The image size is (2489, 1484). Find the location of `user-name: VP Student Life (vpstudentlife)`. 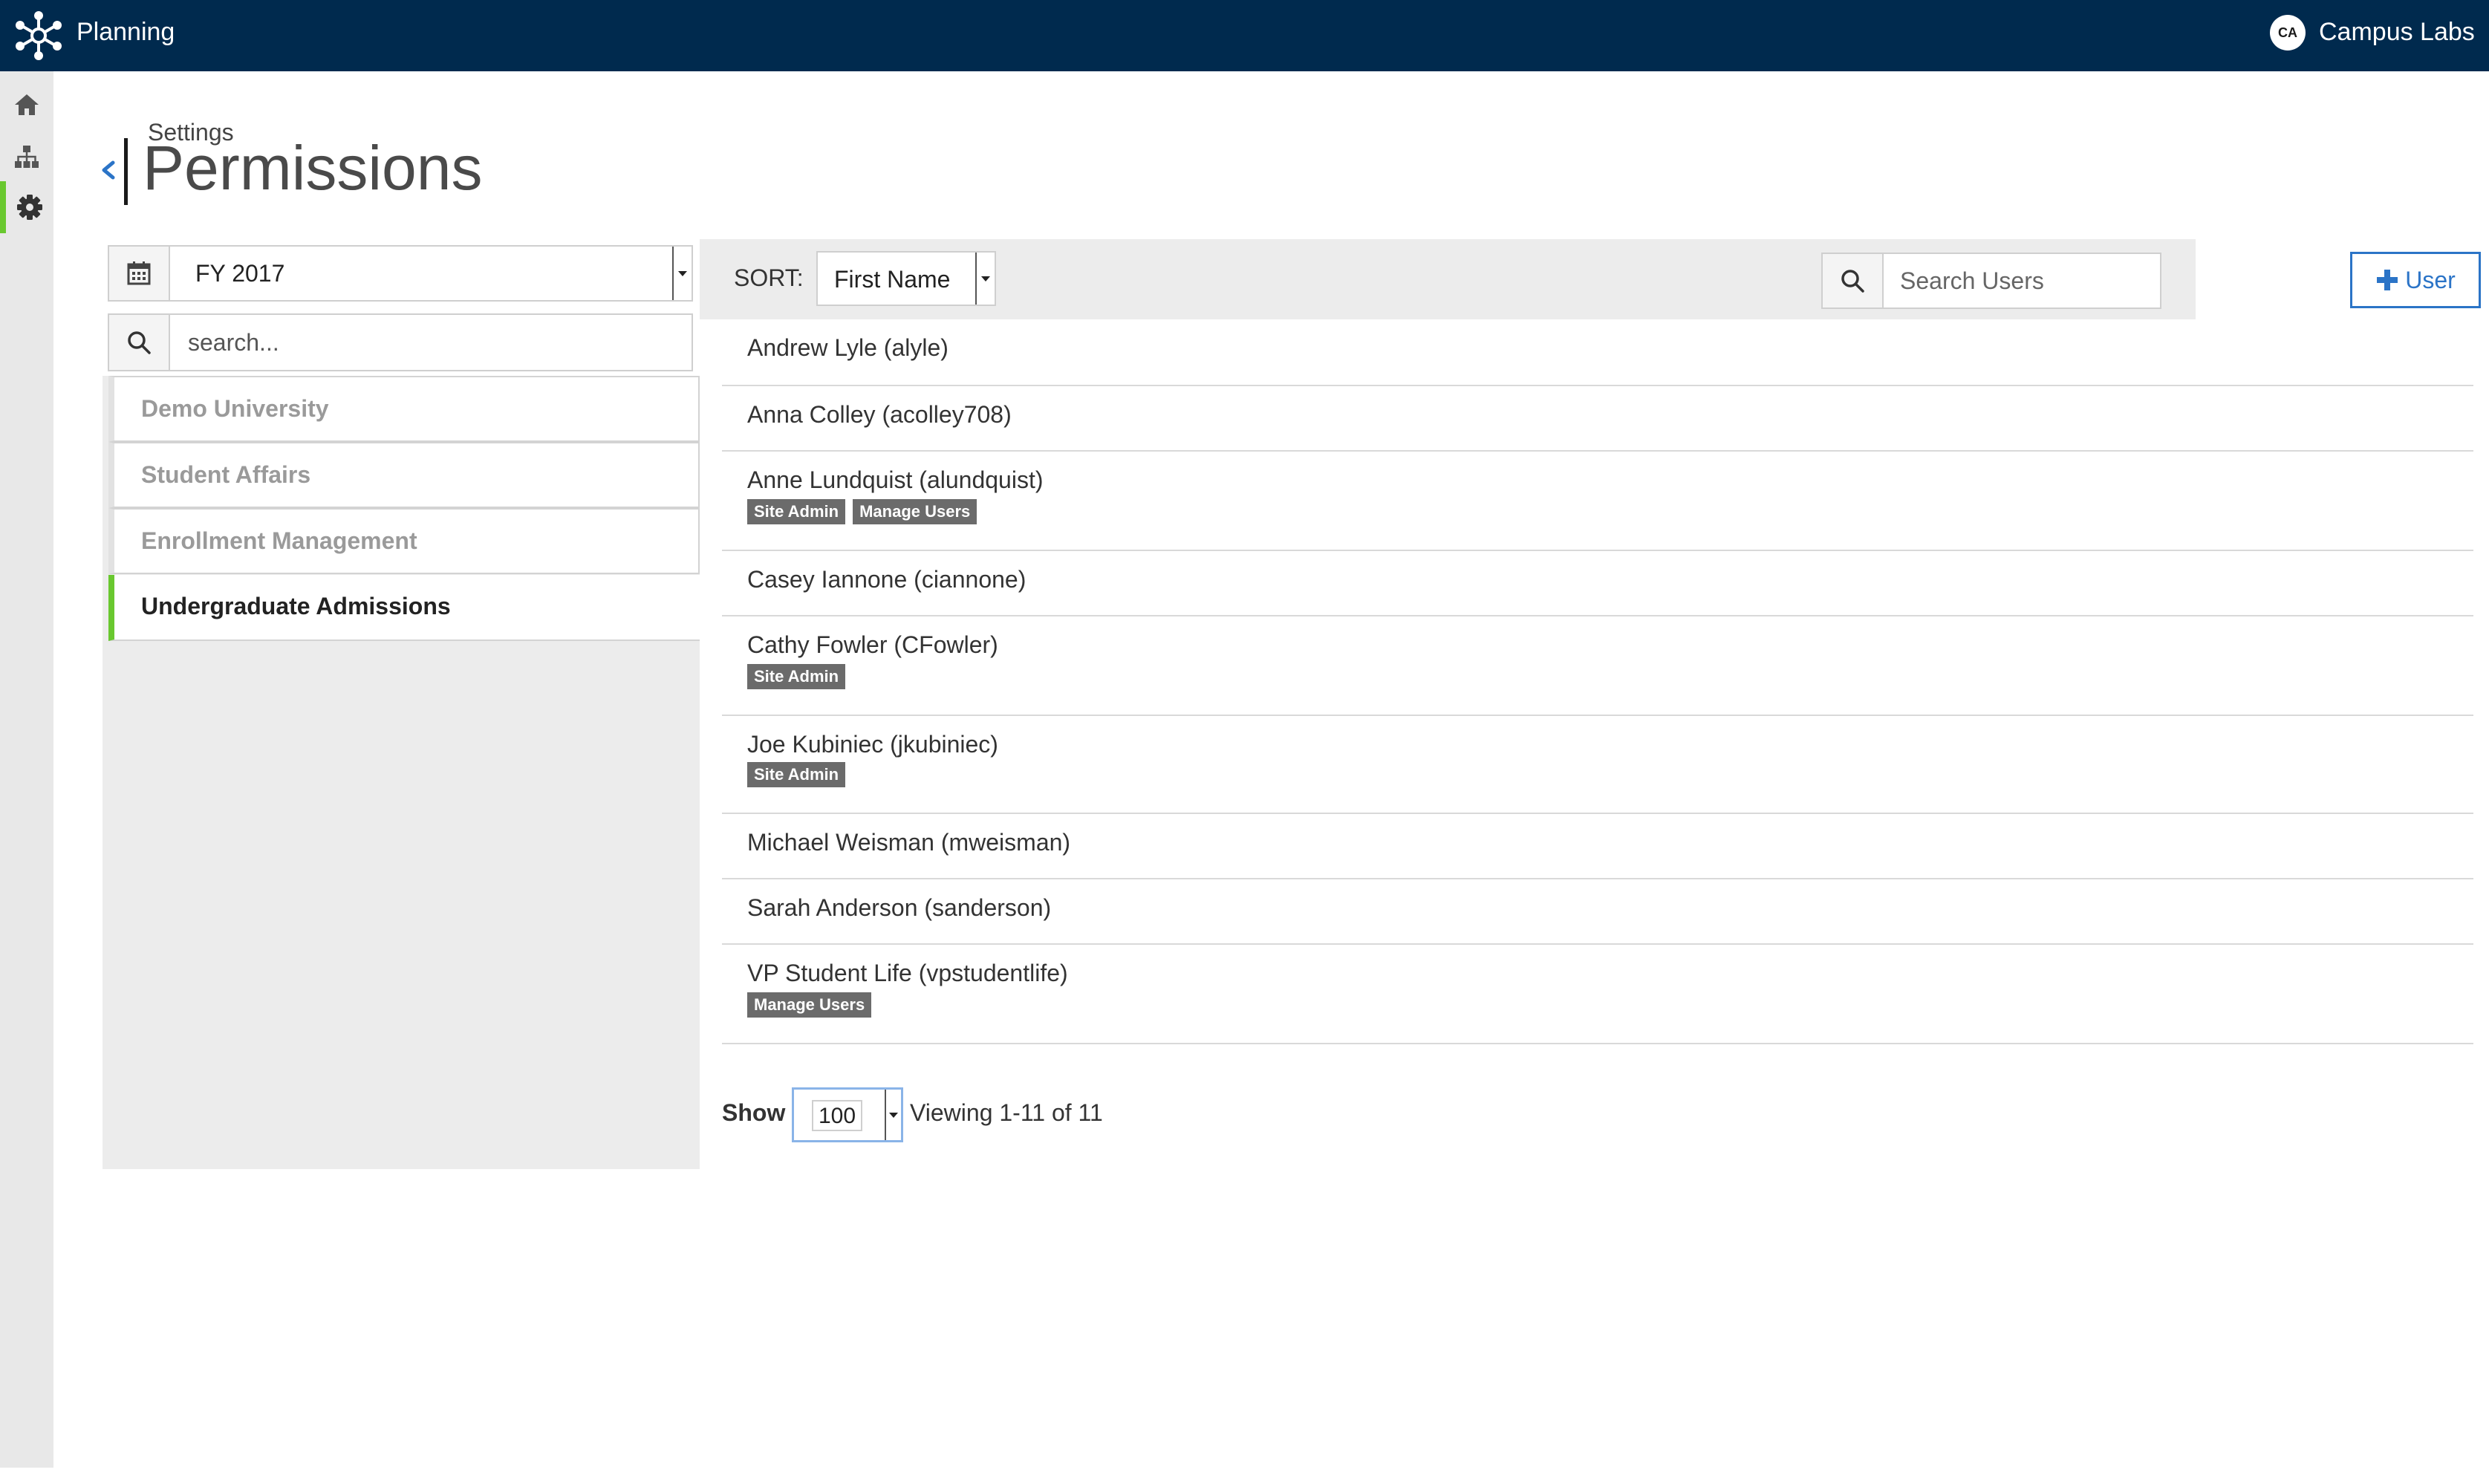

user-name: VP Student Life (vpstudentlife) is located at coordinates (907, 974).